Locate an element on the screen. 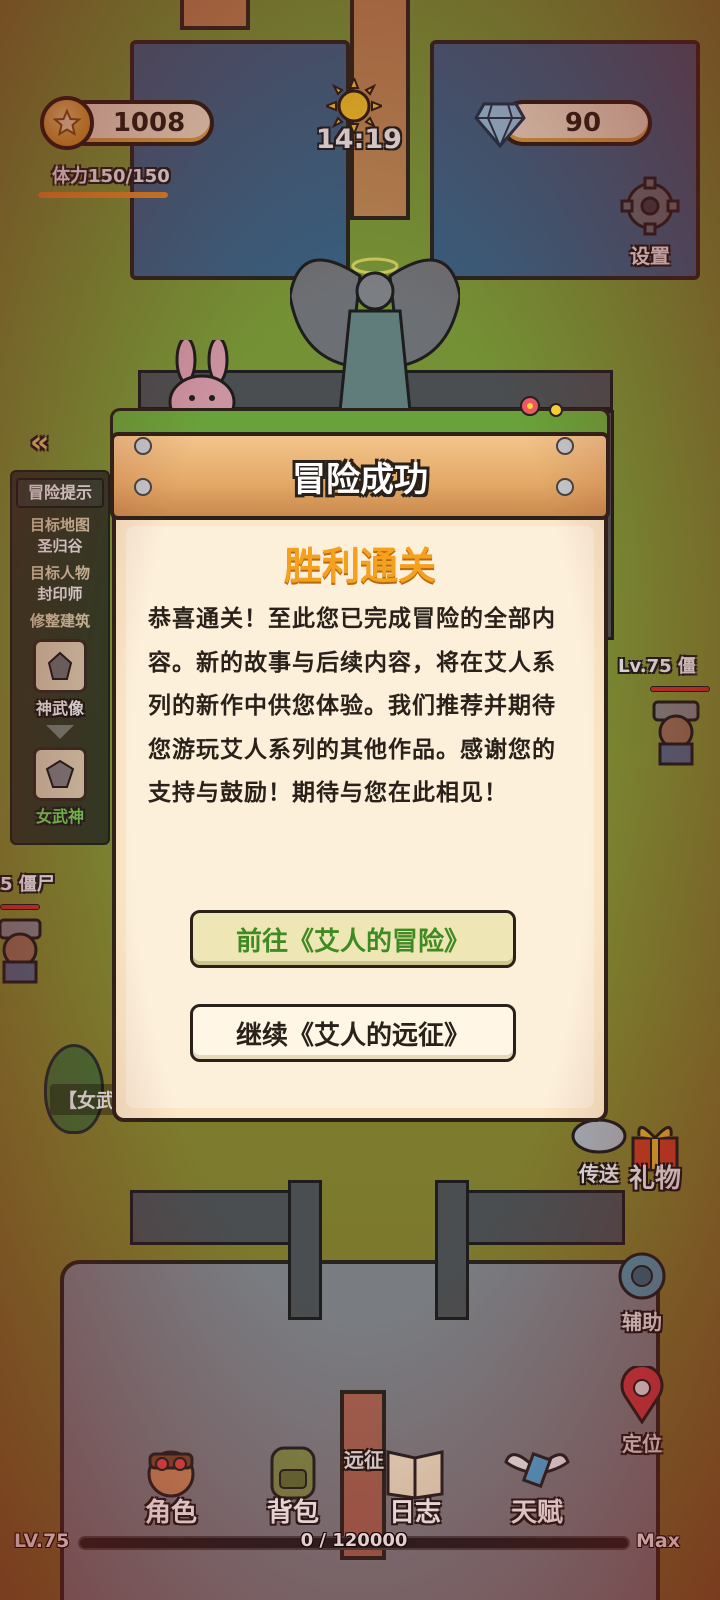  victory-headline: 胜利通关 is located at coordinates (359, 566).